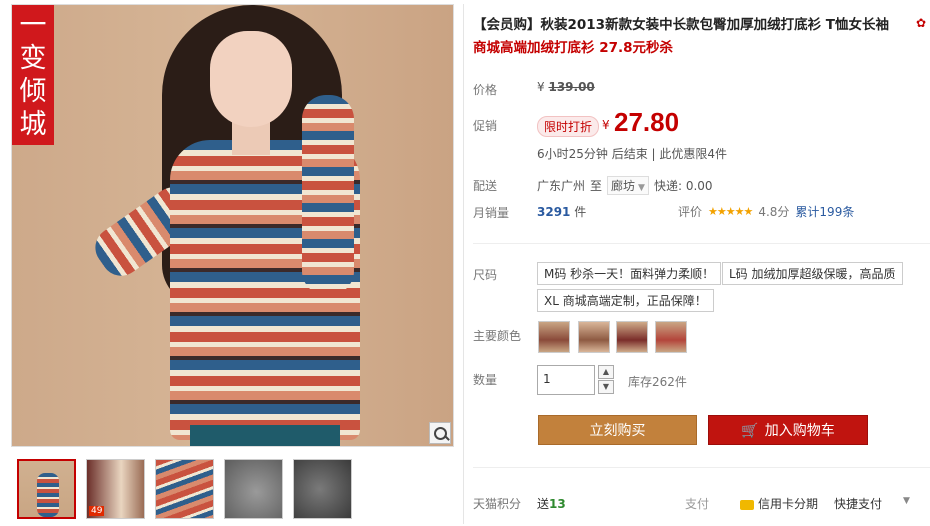  What do you see at coordinates (497, 504) in the screenshot?
I see `points-label: 天猫积分` at bounding box center [497, 504].